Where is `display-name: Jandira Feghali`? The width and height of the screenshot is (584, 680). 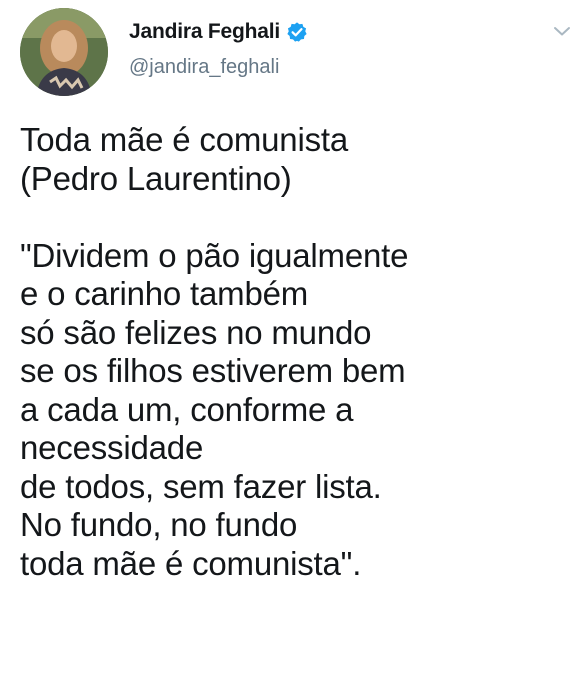 display-name: Jandira Feghali is located at coordinates (204, 32).